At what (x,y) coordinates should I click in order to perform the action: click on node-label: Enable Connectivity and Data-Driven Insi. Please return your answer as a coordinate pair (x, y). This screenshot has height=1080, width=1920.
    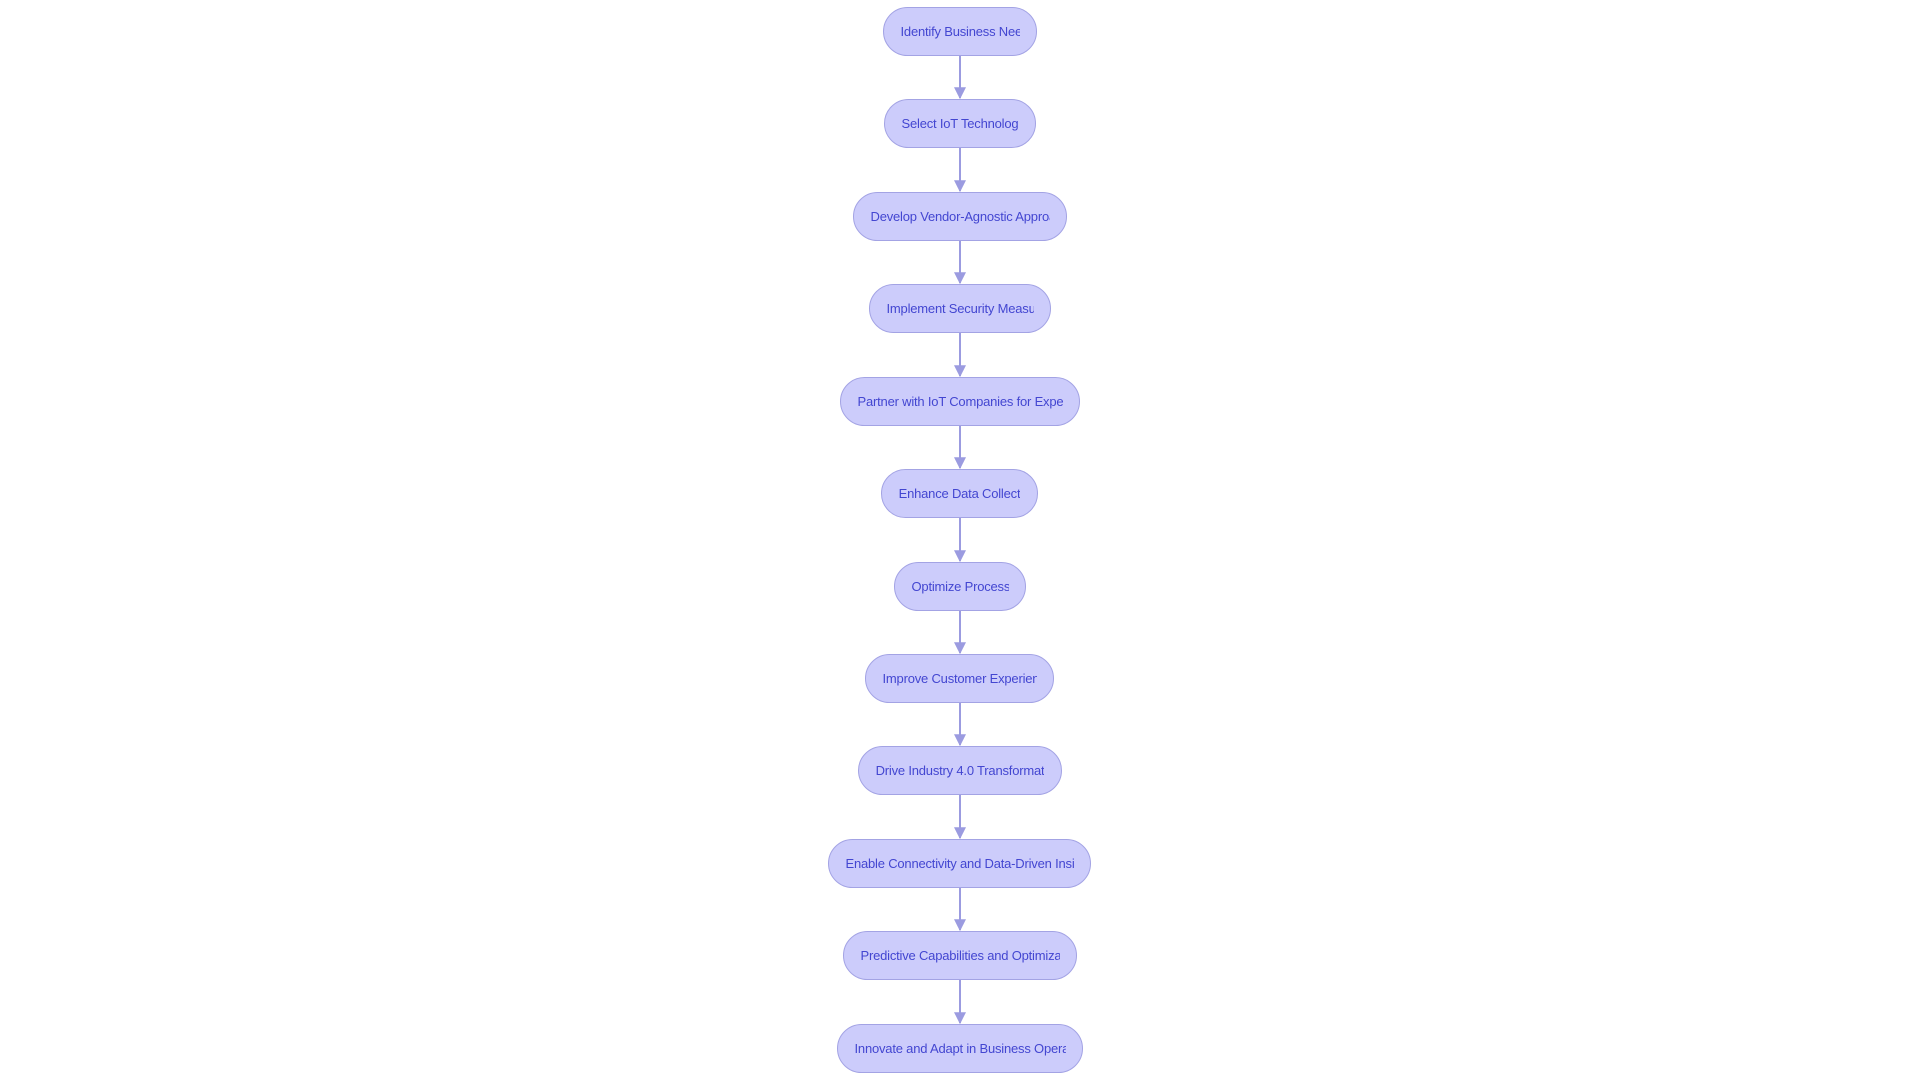
    Looking at the image, I should click on (959, 863).